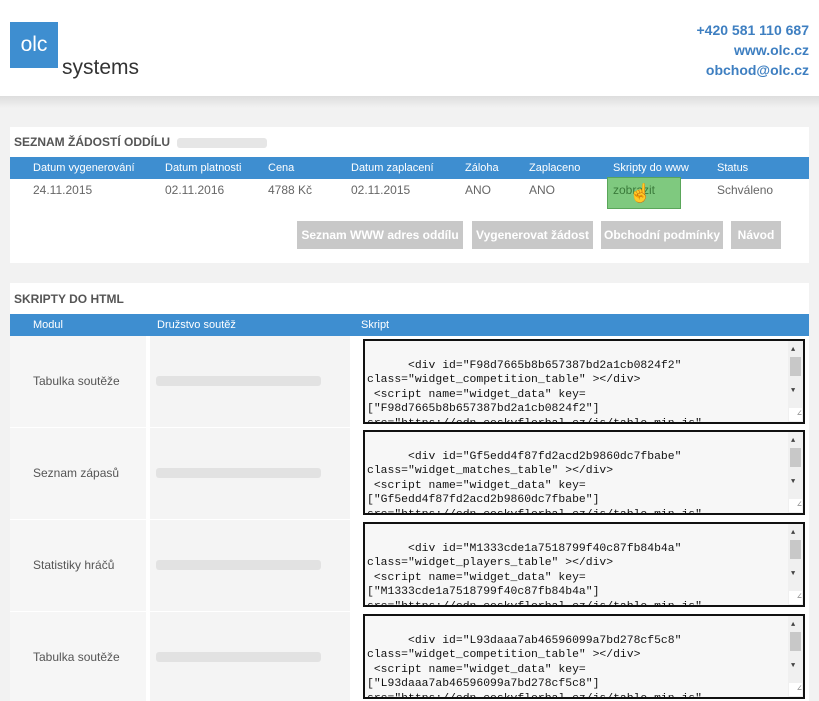 The height and width of the screenshot is (701, 819). I want to click on col-paid-date: Datum zaplacení, so click(392, 168).